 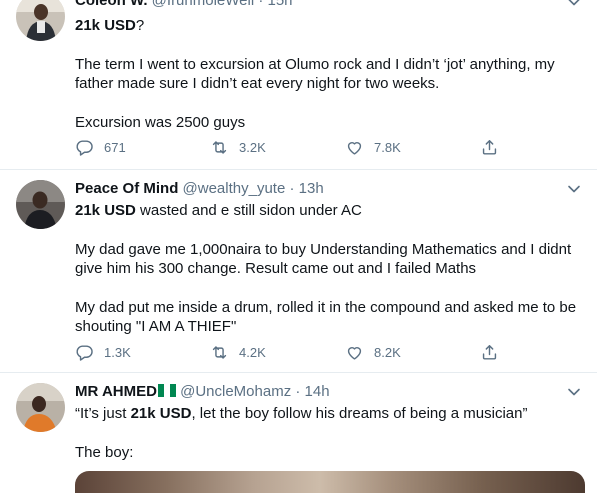 I want to click on nigeria-flag-icon, so click(x=166, y=390).